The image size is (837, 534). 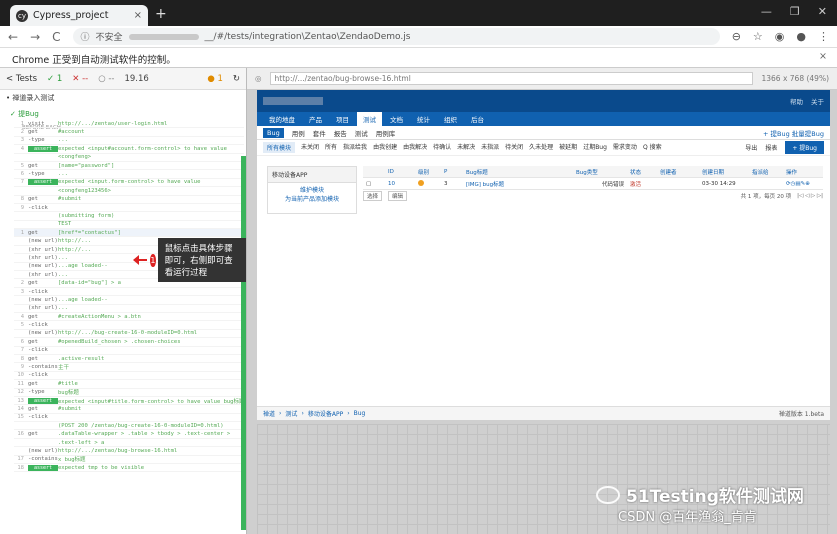 What do you see at coordinates (123, 98) in the screenshot?
I see `suite-title: • 禅道录入测试` at bounding box center [123, 98].